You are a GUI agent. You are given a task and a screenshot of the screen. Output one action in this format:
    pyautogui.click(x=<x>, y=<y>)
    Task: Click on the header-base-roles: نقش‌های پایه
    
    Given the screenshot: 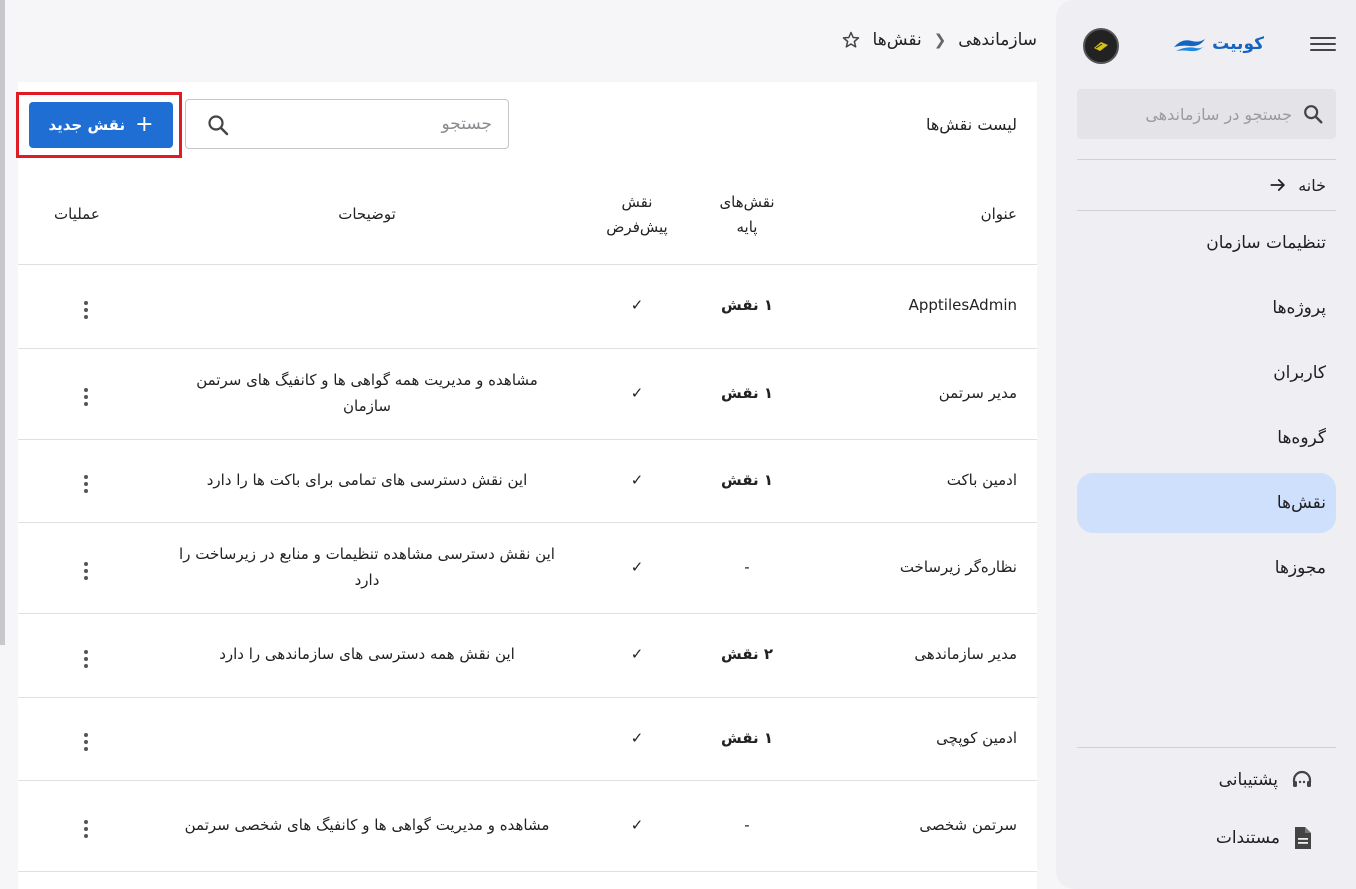 What is the action you would take?
    pyautogui.click(x=747, y=215)
    